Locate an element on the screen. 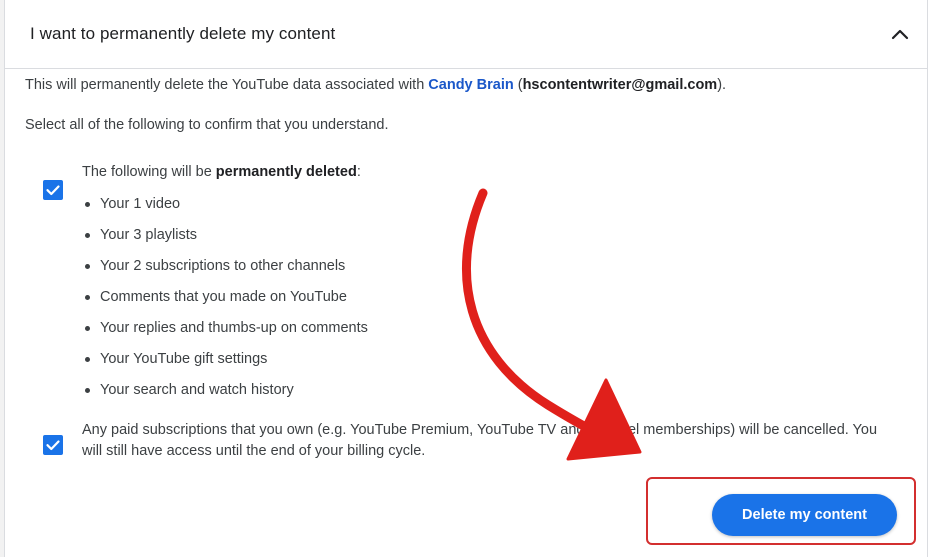  confirm-subscriptions-checkbox is located at coordinates (53, 445).